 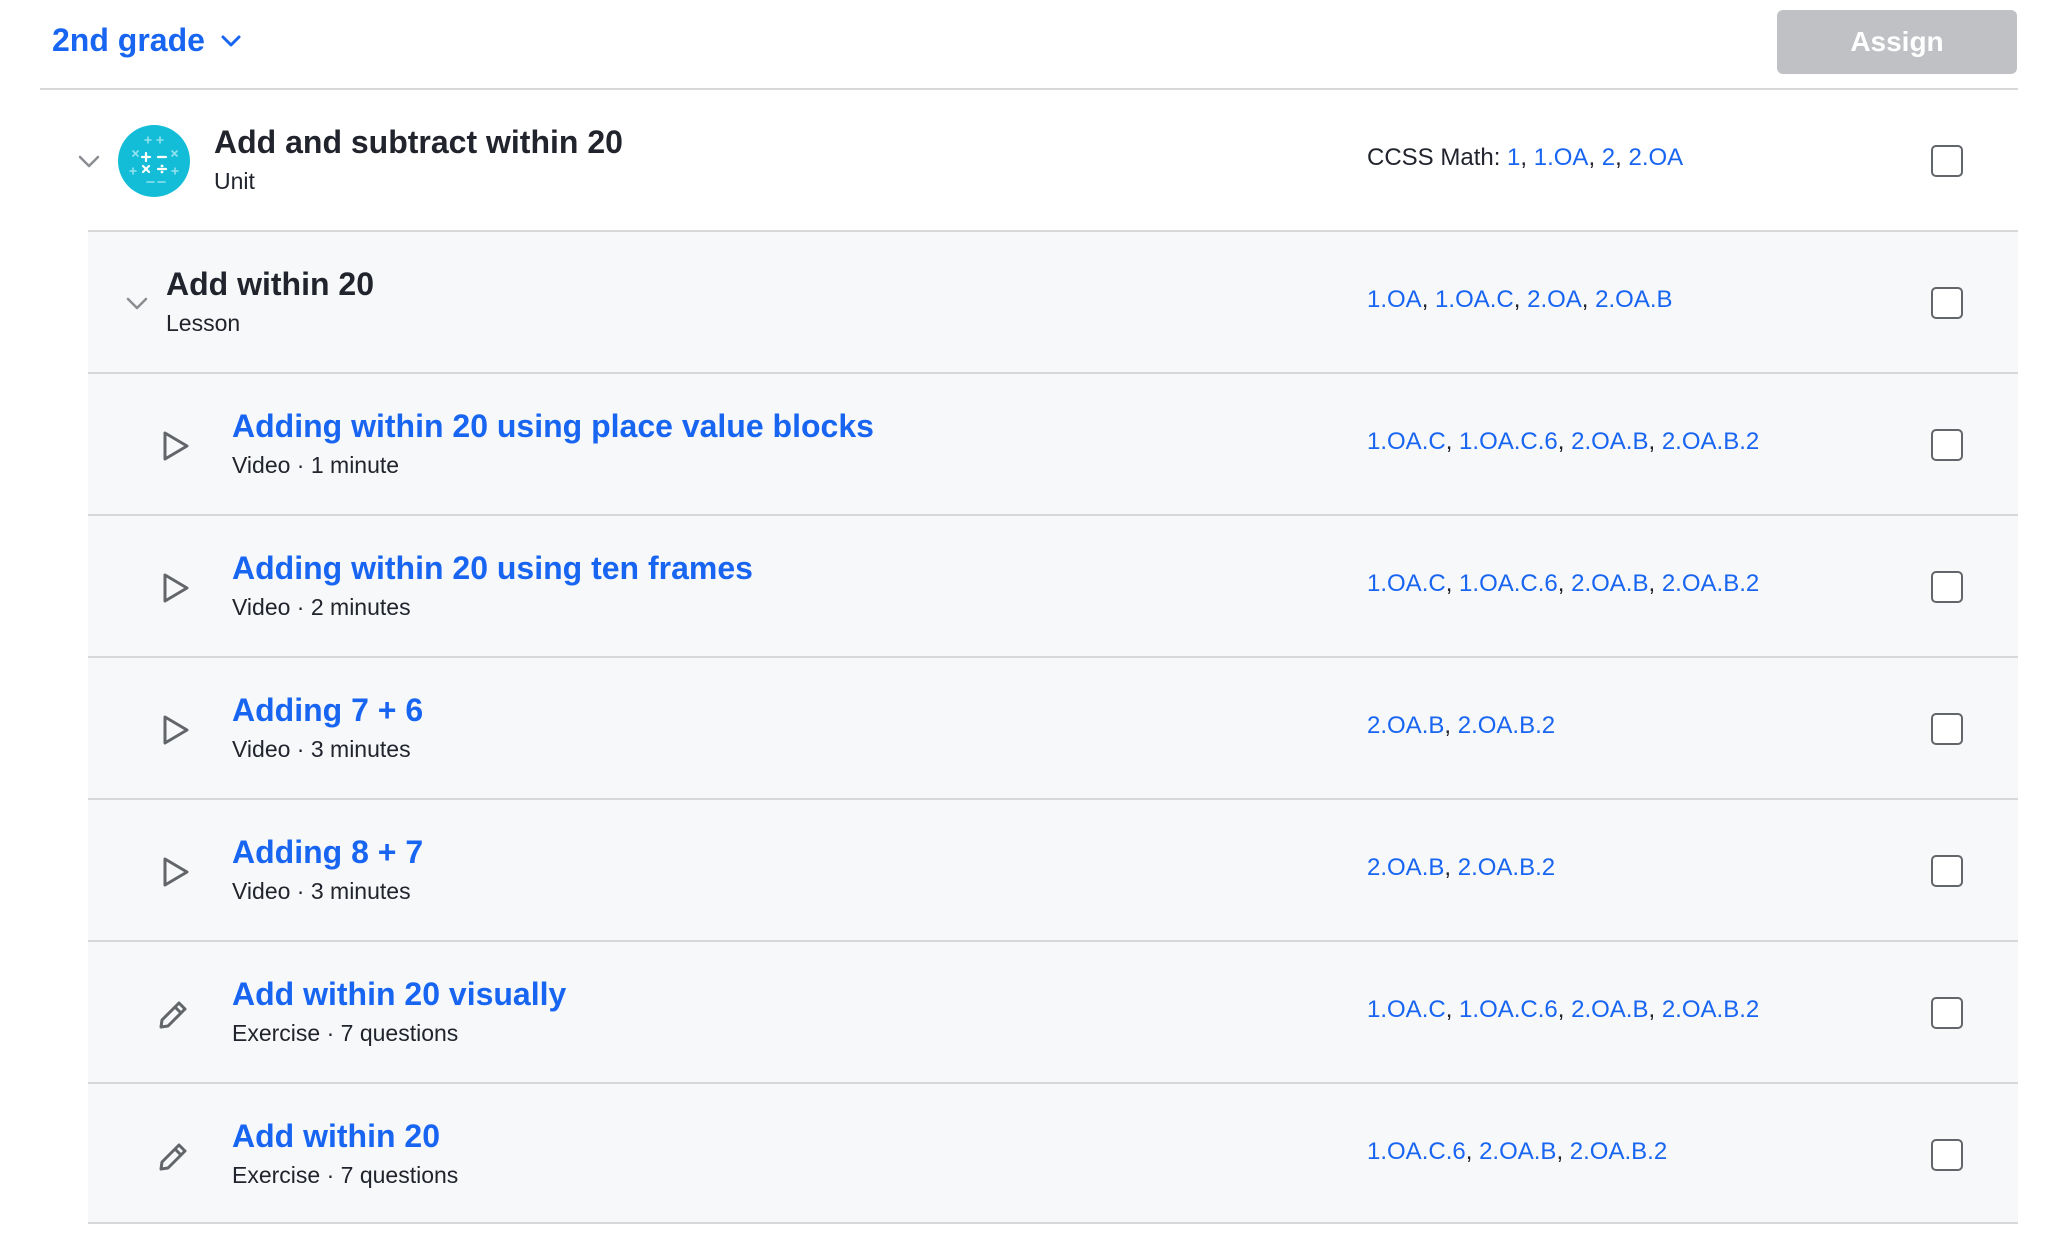 I want to click on lesson-standards: 1.OA, 1.OA.C, 2.OA, 2.OA.B, so click(x=1520, y=299).